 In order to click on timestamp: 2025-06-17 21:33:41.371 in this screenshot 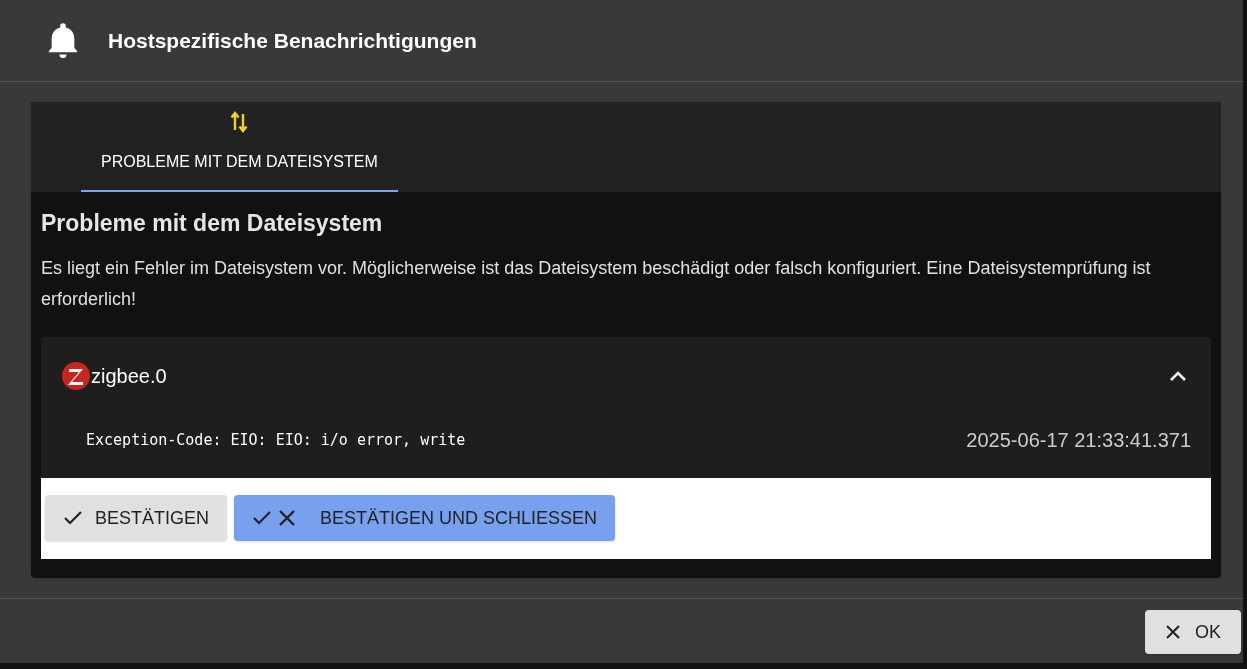, I will do `click(1078, 440)`.